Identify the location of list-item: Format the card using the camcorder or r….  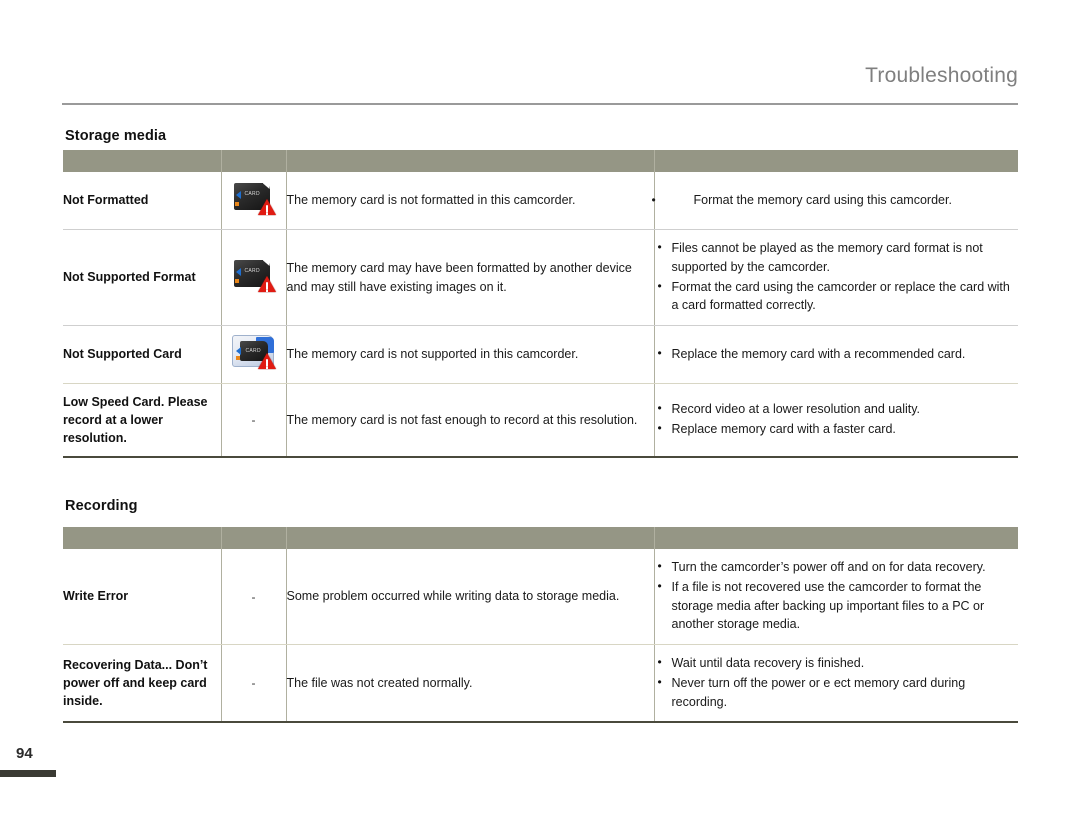
(837, 296).